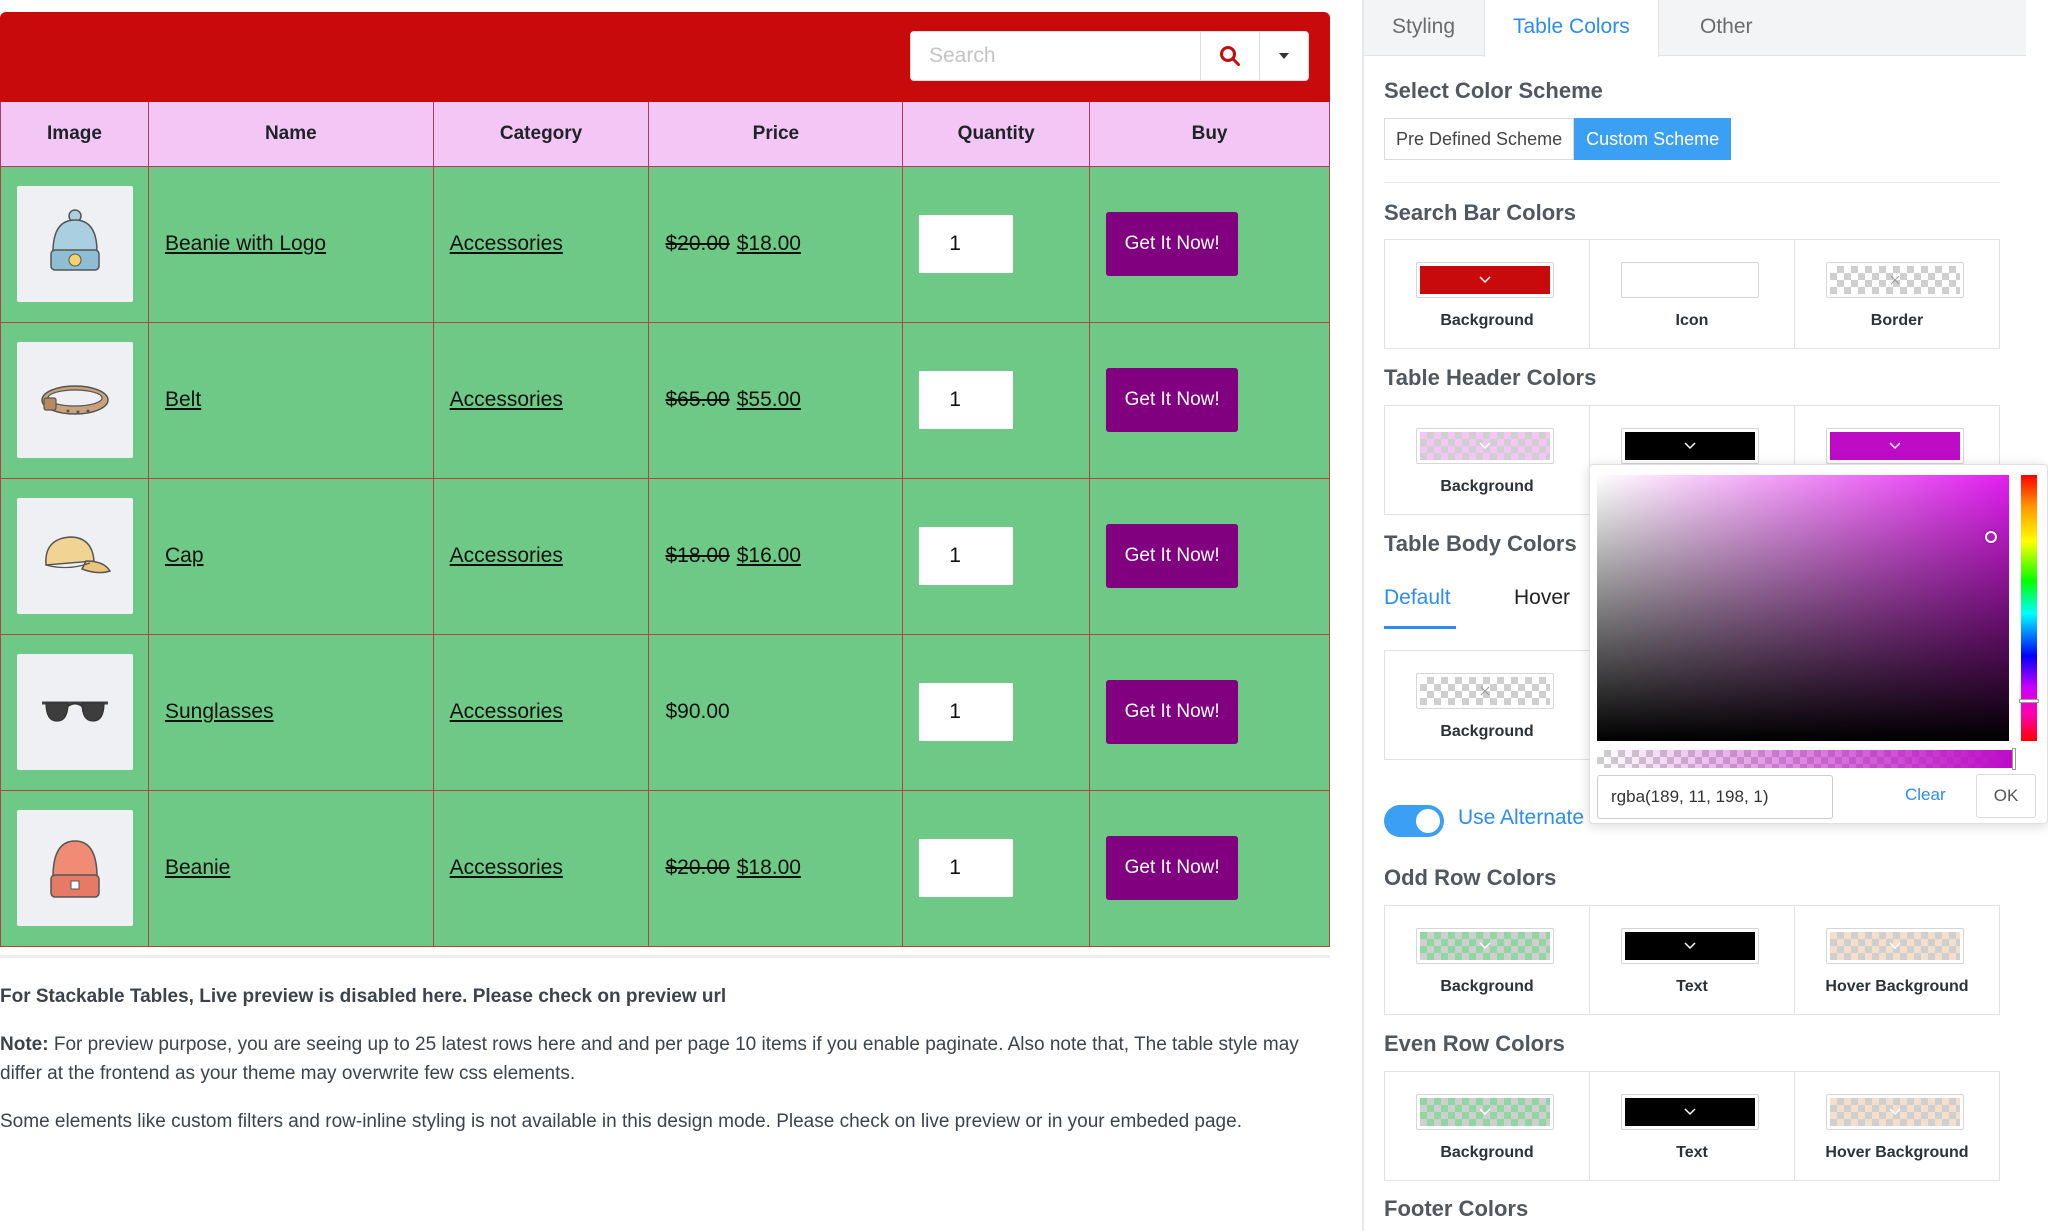  I want to click on column-header-price: Price, so click(776, 134).